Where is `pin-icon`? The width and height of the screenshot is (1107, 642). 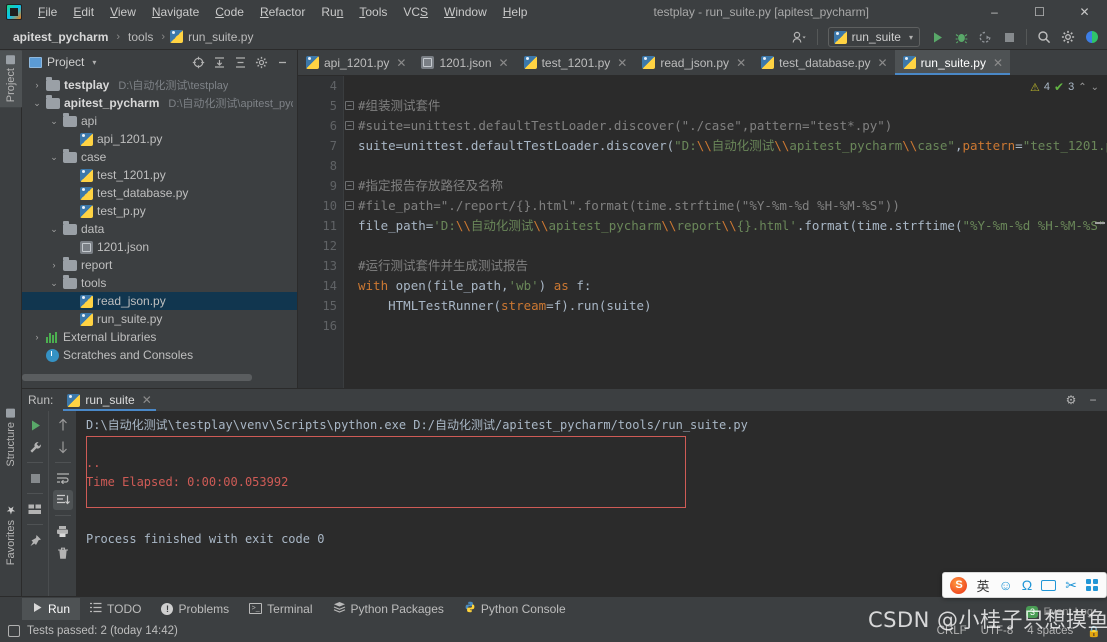
pin-icon is located at coordinates (35, 540).